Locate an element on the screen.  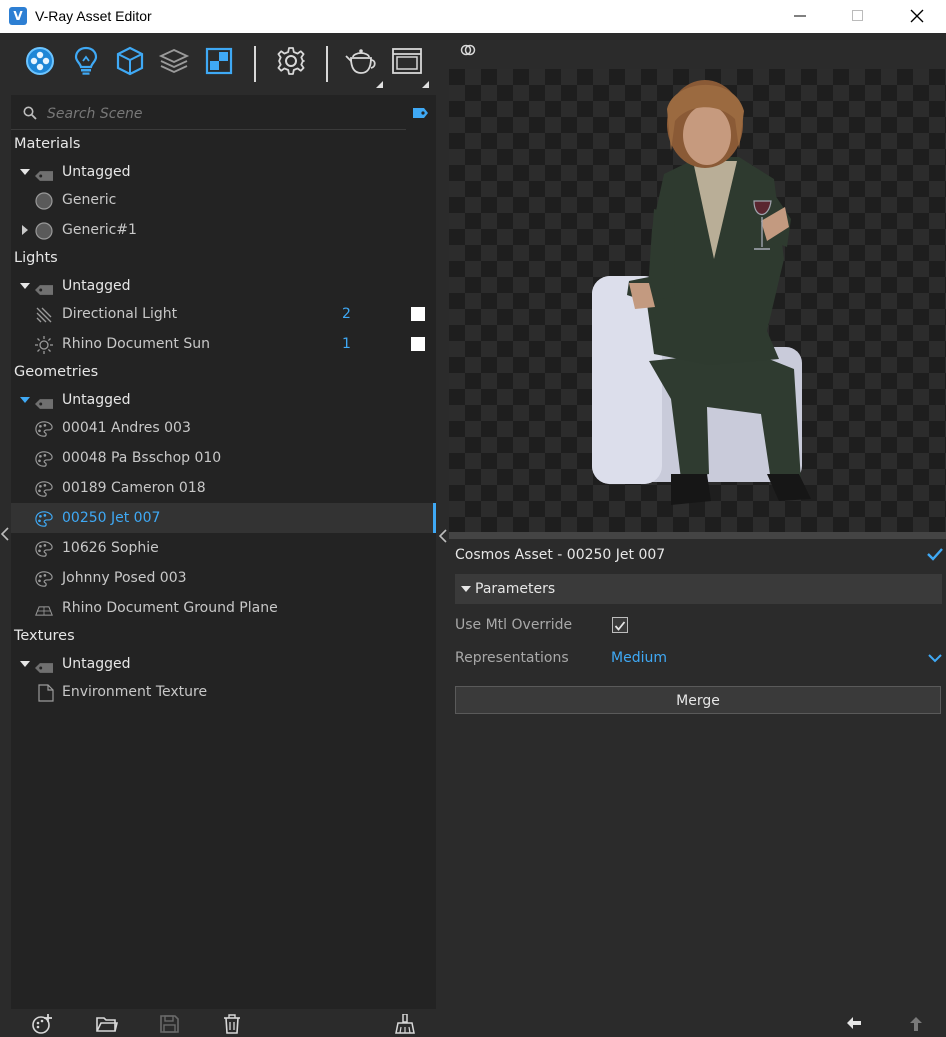
collapse-triangle-icon is located at coordinates (466, 589).